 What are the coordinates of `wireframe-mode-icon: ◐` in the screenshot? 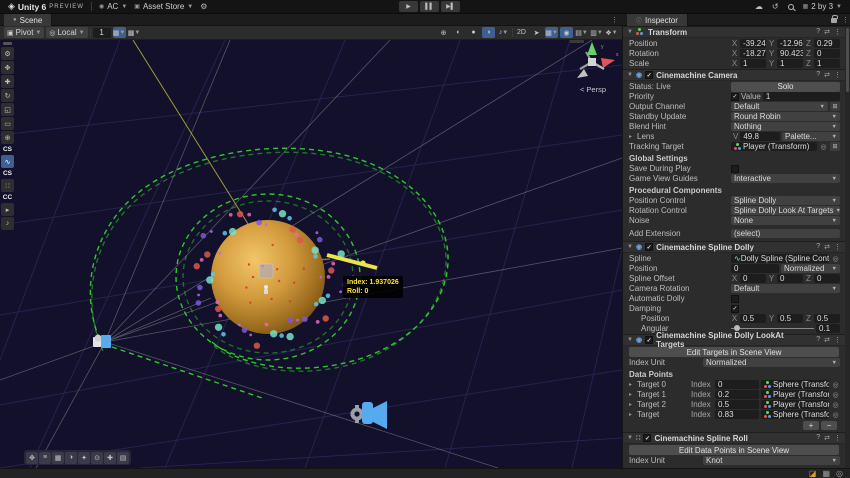 It's located at (458, 32).